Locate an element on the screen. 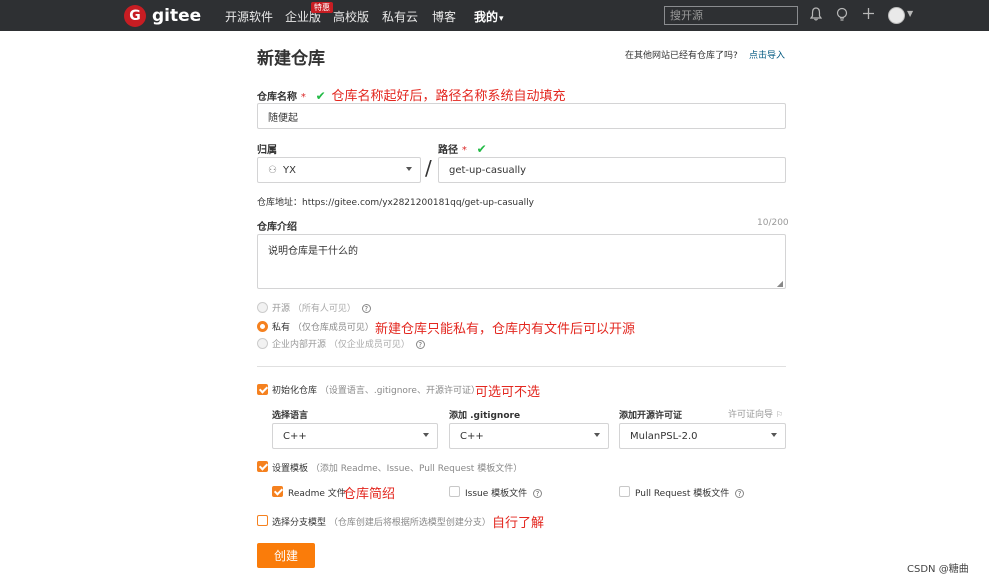 This screenshot has width=989, height=581. nav-mine: 我的▾ is located at coordinates (489, 16).